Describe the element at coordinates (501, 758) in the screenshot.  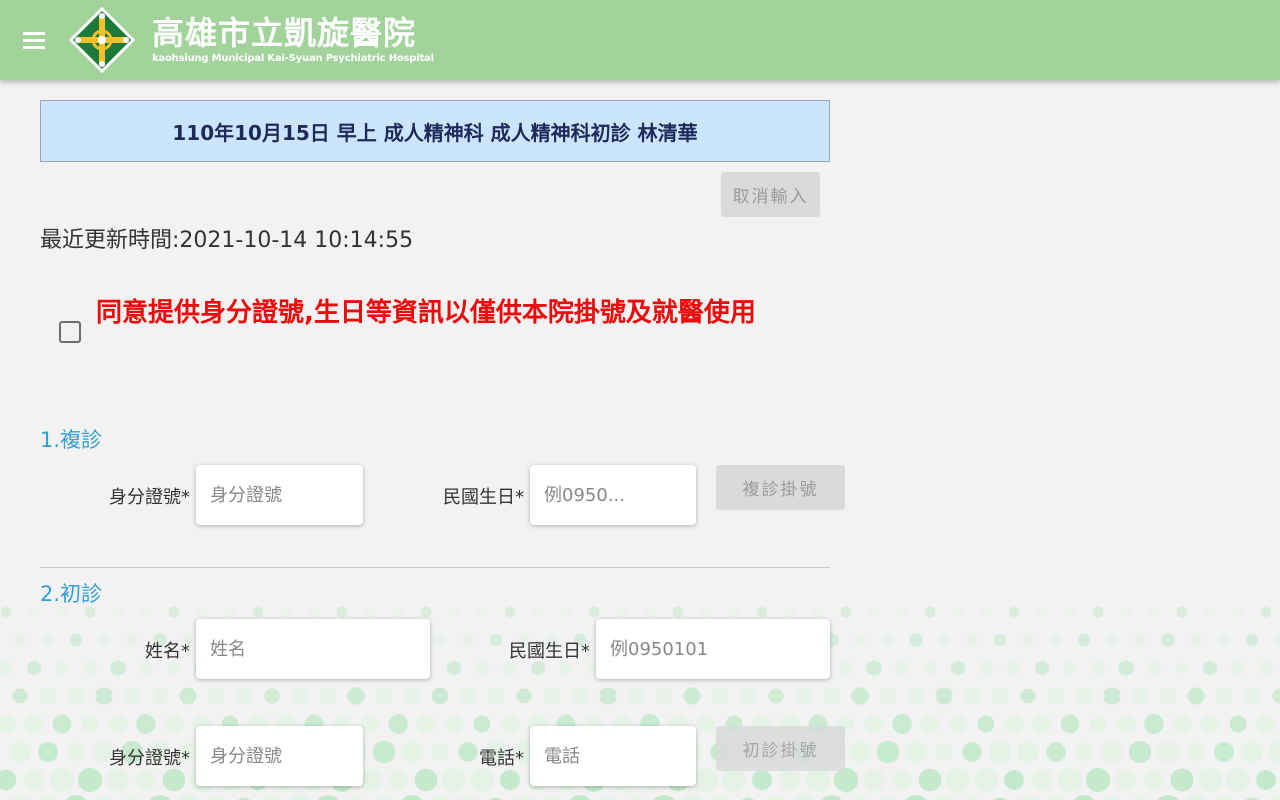
I see `first-visit-phone-label: 電話*` at that location.